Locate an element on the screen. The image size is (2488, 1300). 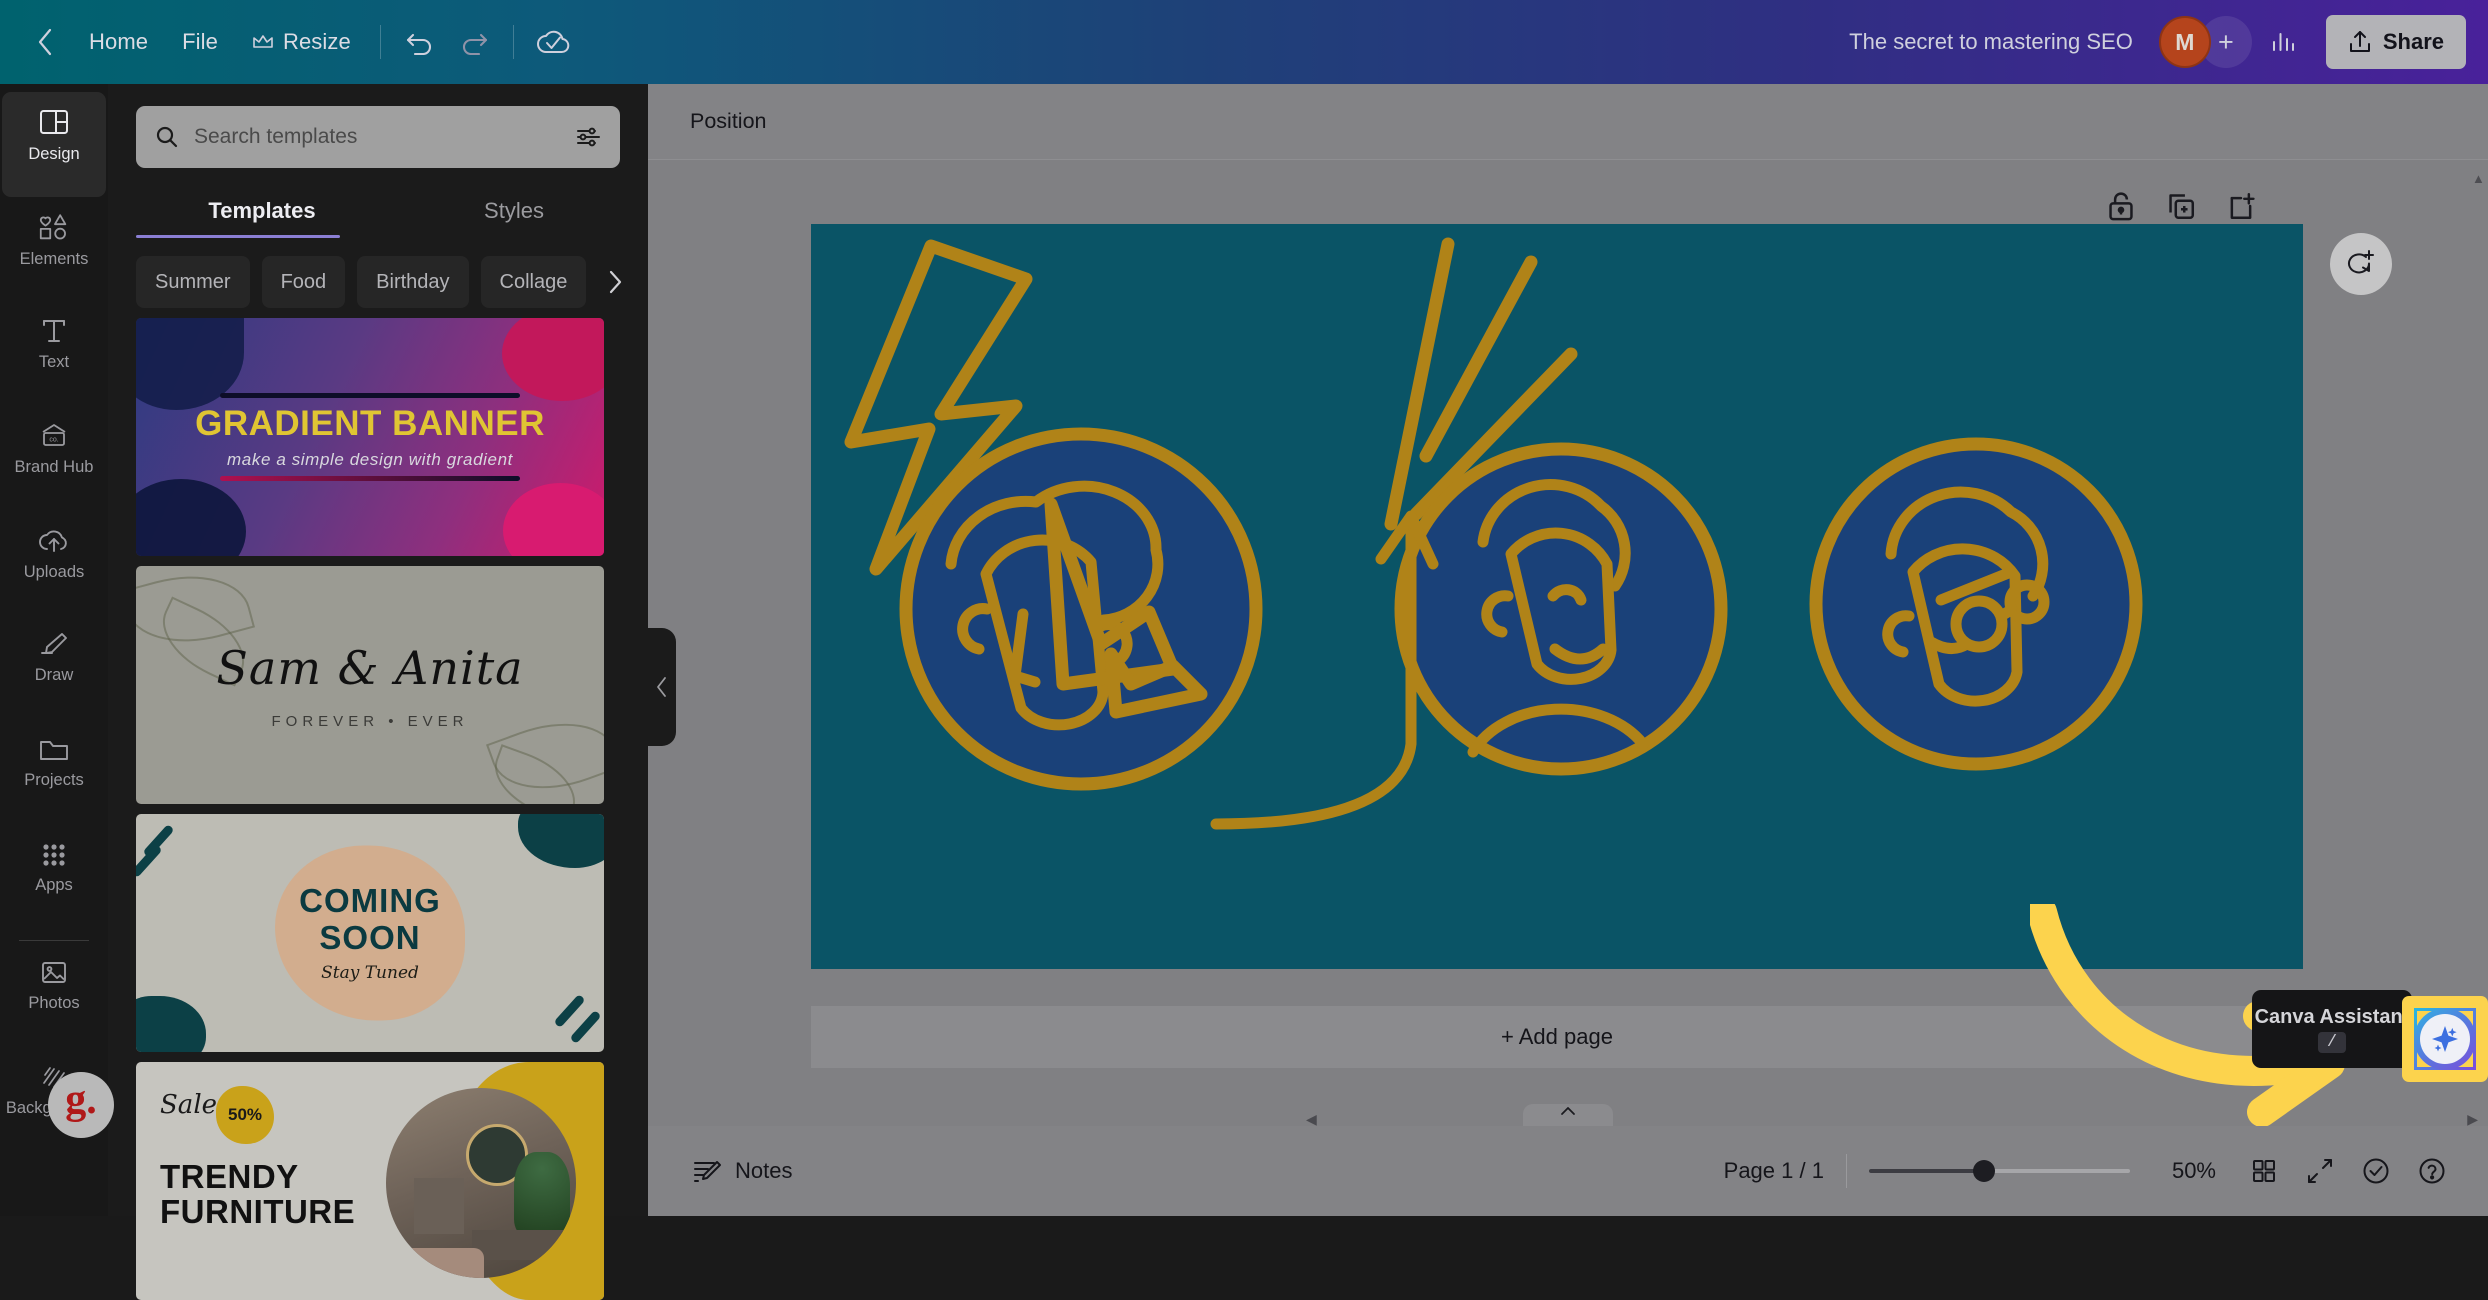
add-comment-button is located at coordinates (2361, 264).